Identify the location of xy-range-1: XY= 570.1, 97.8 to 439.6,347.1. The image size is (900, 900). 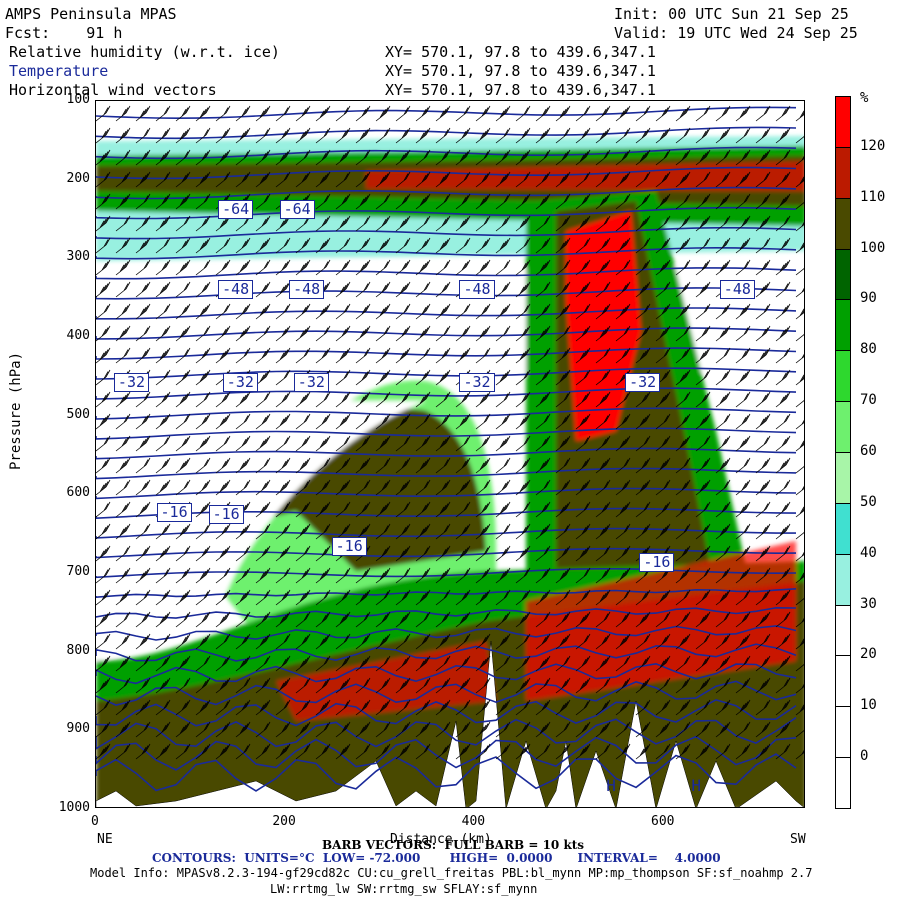
(520, 52).